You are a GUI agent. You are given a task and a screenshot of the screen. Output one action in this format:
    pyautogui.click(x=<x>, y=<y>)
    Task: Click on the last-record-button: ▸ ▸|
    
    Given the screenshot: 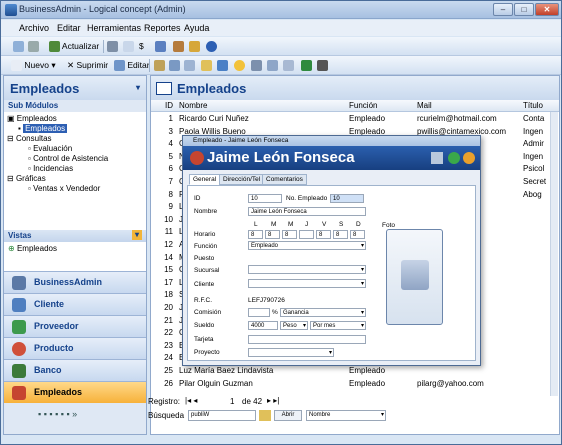 What is the action you would take?
    pyautogui.click(x=273, y=400)
    